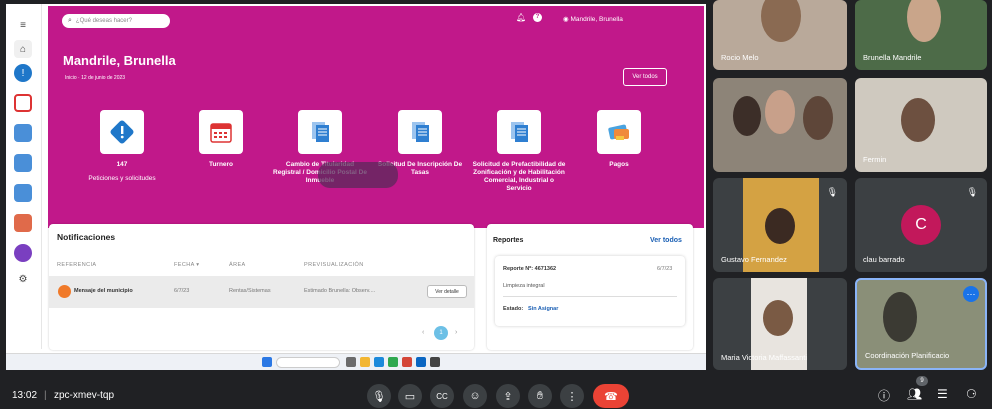 The image size is (992, 409). What do you see at coordinates (221, 164) in the screenshot?
I see `tile-turnero-label: Turnero` at bounding box center [221, 164].